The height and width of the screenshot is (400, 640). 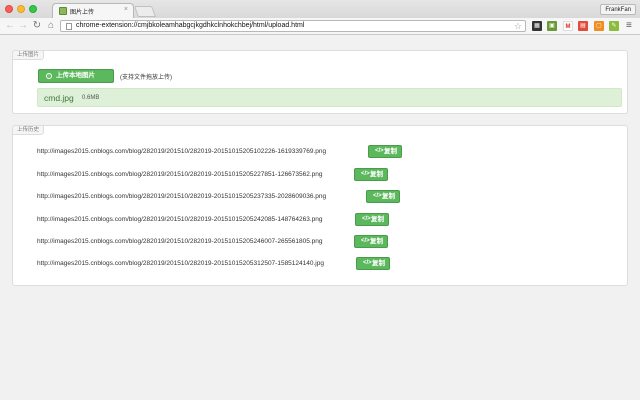 I want to click on maximize-window-button, so click(x=33, y=9).